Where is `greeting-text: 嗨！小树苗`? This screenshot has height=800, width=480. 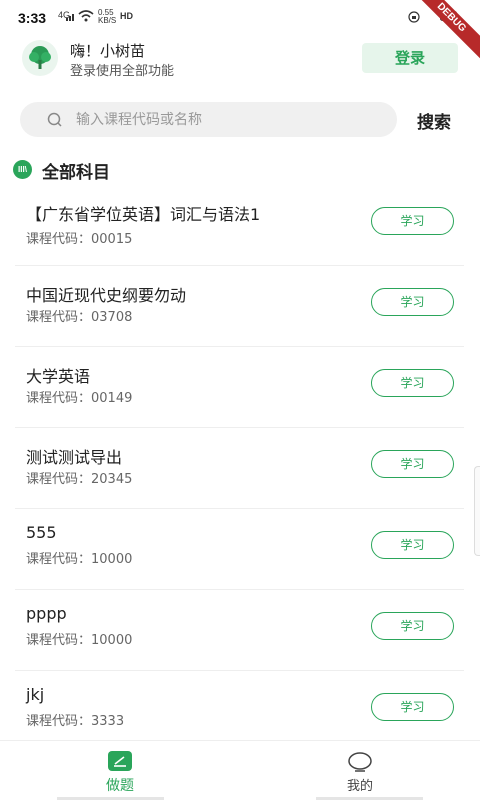 greeting-text: 嗨！小树苗 is located at coordinates (108, 51).